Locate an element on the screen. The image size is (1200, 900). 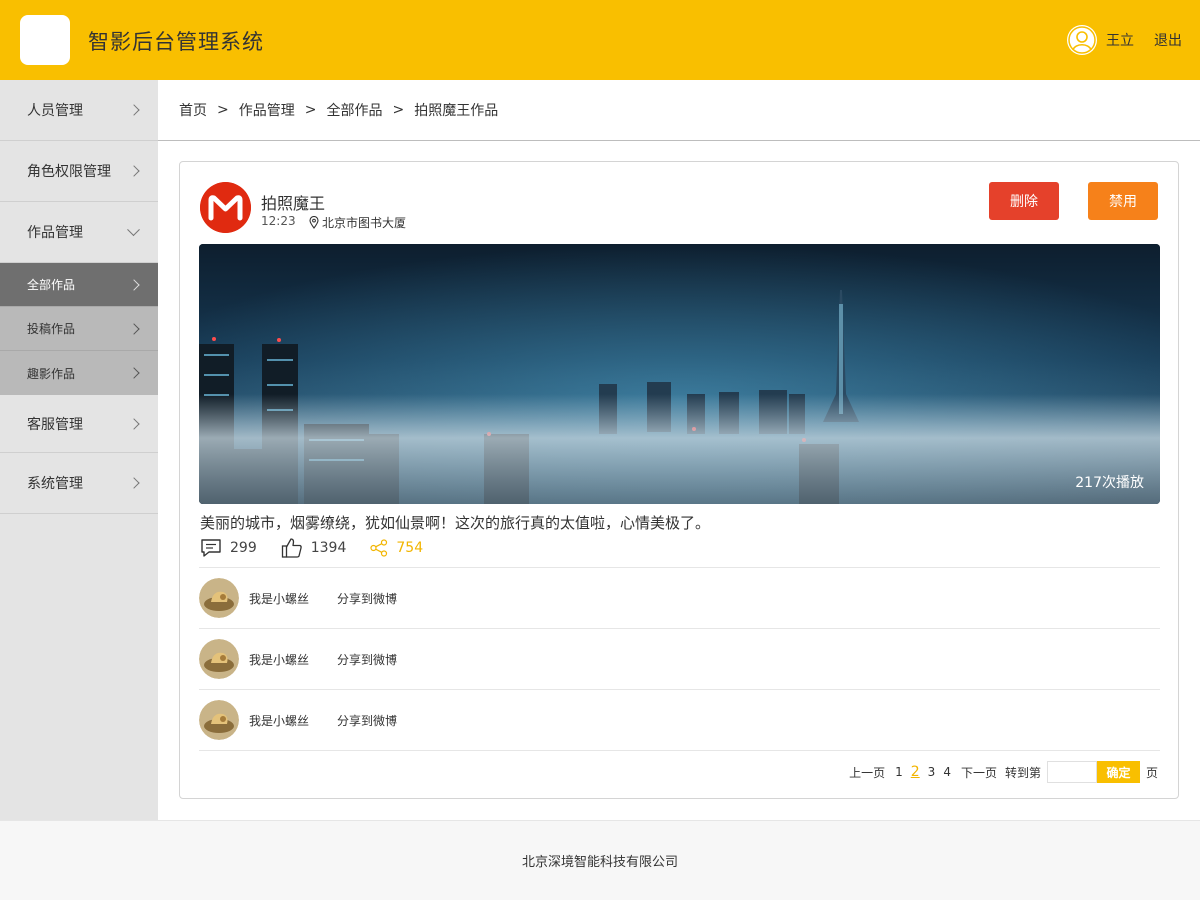
goto-confirm-button: 确定 is located at coordinates (1118, 772).